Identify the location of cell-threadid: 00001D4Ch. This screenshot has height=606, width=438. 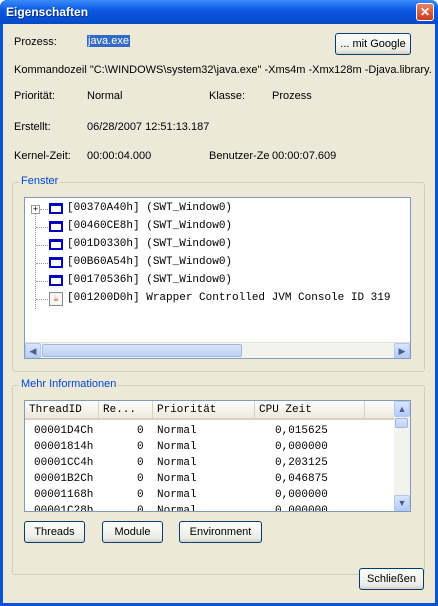
(64, 431).